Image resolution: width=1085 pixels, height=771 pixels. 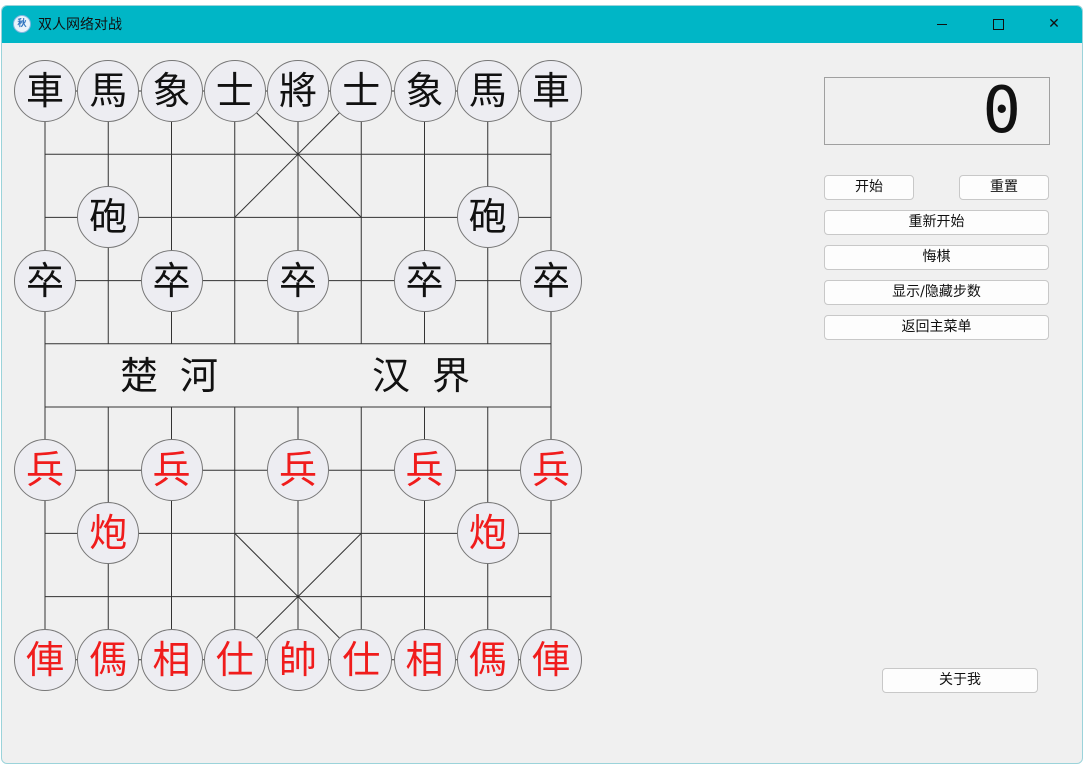 I want to click on start-button: 开始, so click(x=869, y=187).